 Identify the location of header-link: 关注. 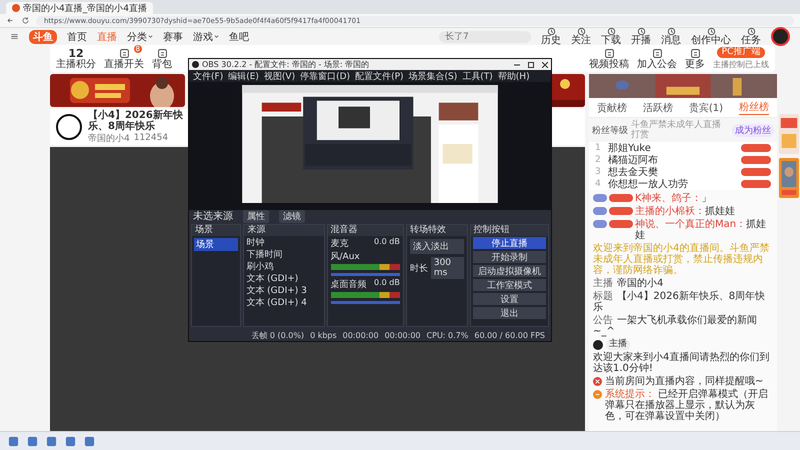
(581, 41).